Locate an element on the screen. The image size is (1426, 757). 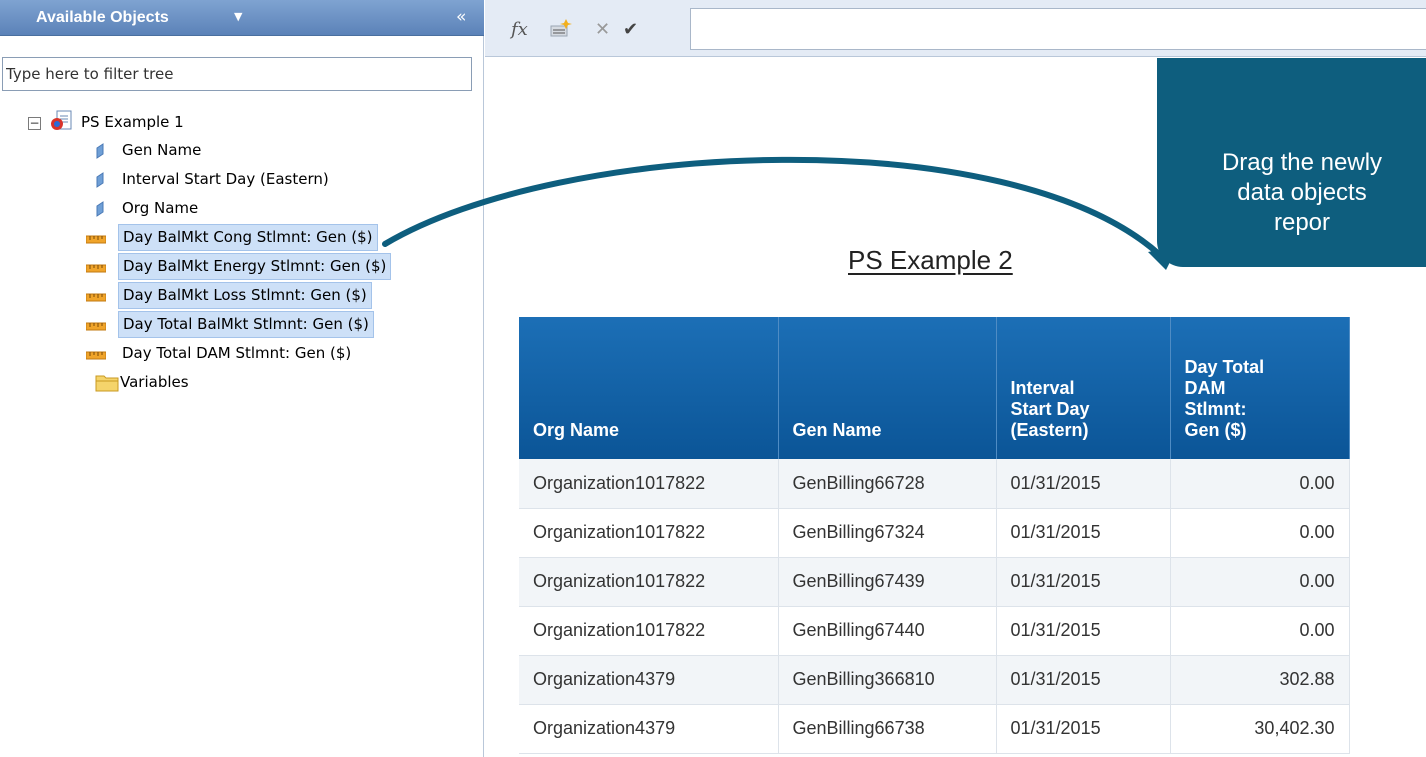
tree-node-label: Day Total BalMkt Stlmnt: Gen ($) is located at coordinates (246, 324).